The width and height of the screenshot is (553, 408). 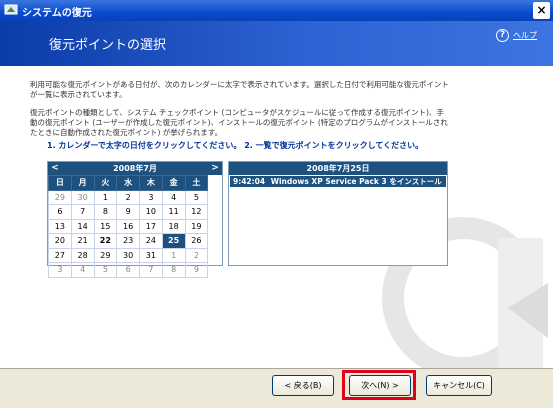 What do you see at coordinates (57, 13) in the screenshot?
I see `window-title: システムの復元` at bounding box center [57, 13].